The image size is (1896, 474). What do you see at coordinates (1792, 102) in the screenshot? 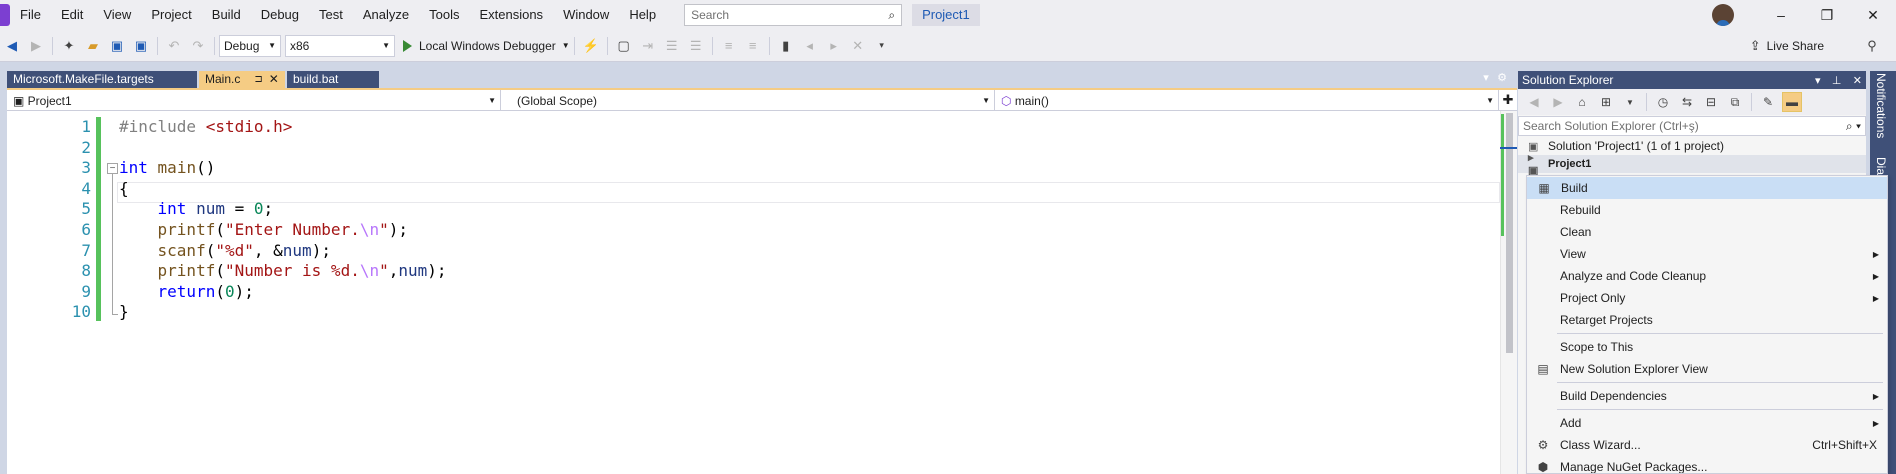
I see `preview-icon: ▬` at bounding box center [1792, 102].